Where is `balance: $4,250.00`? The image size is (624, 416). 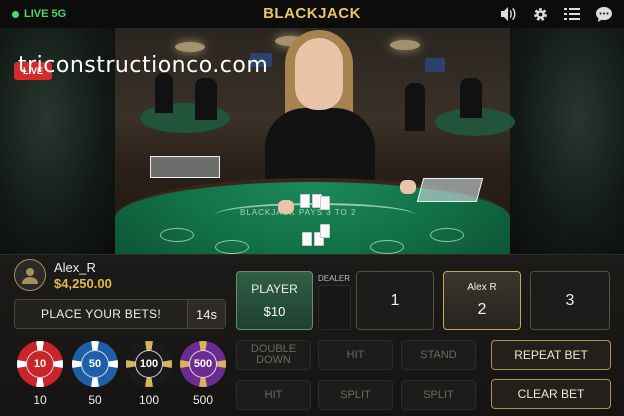
balance: $4,250.00 is located at coordinates (83, 283).